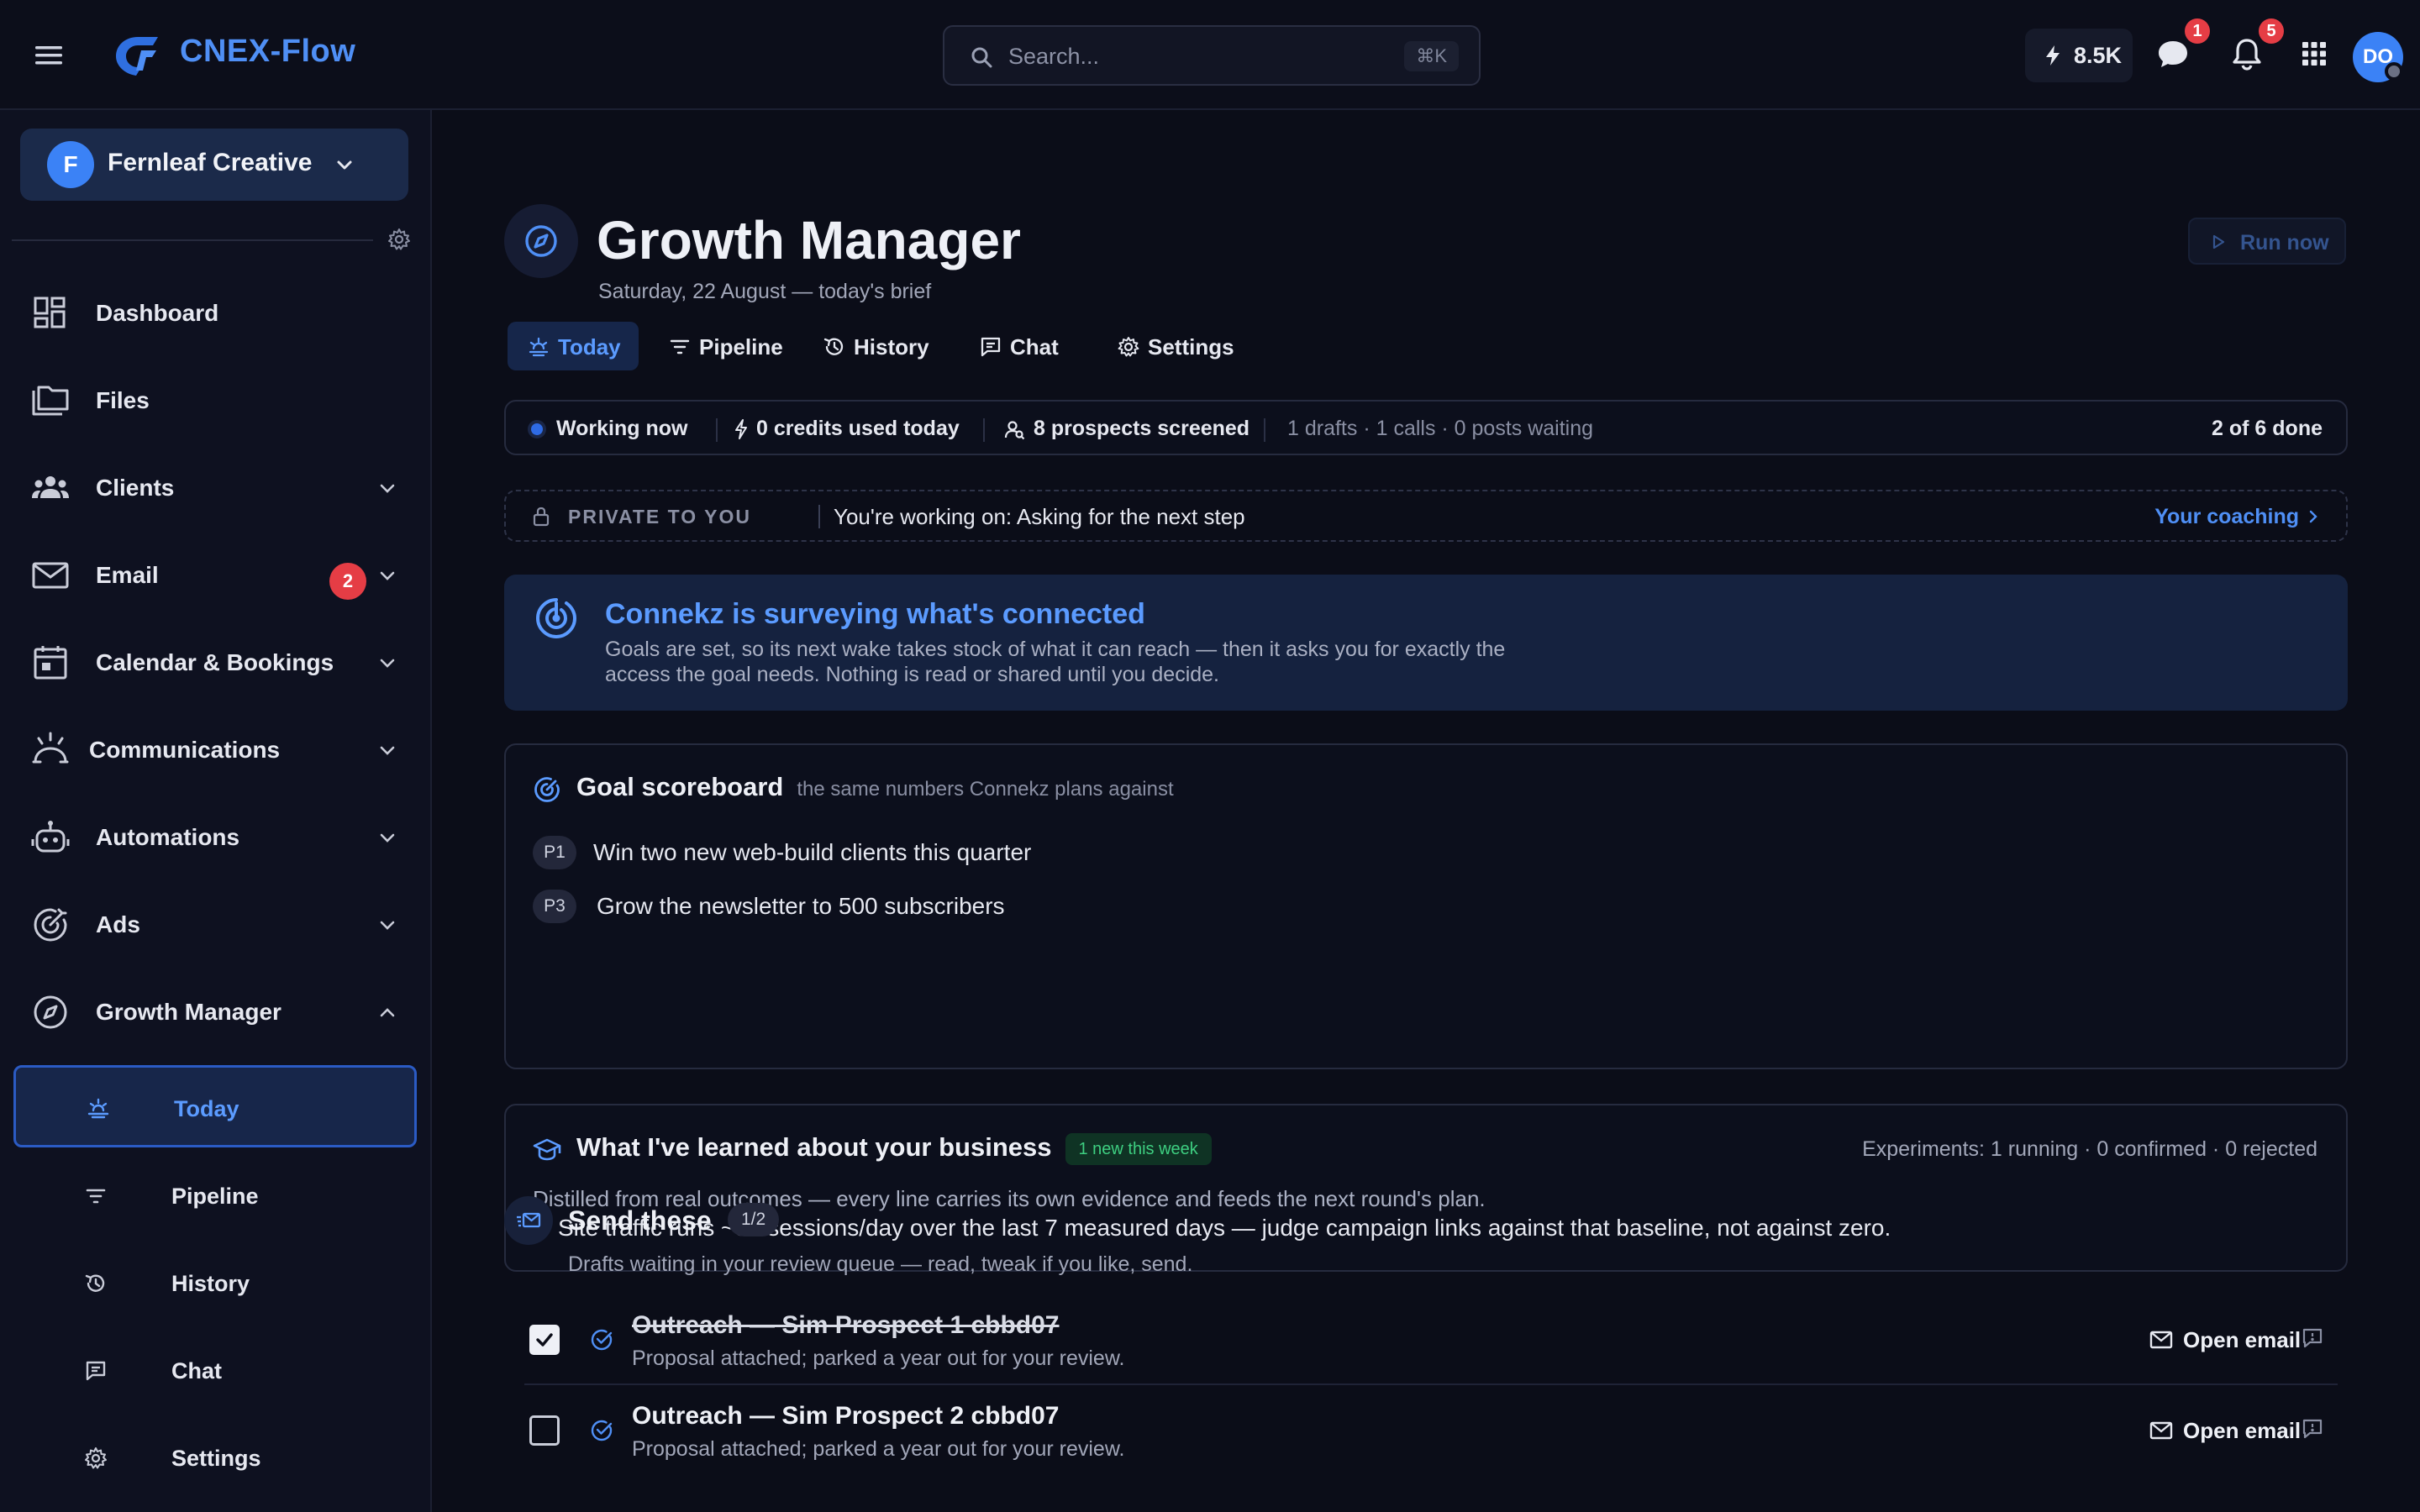  What do you see at coordinates (215, 1371) in the screenshot?
I see `sidebar-subitem-chat: Chat` at bounding box center [215, 1371].